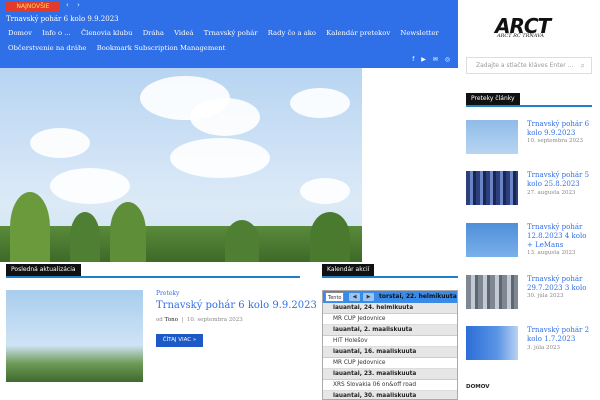  I want to click on facebook-icon: f, so click(413, 59).